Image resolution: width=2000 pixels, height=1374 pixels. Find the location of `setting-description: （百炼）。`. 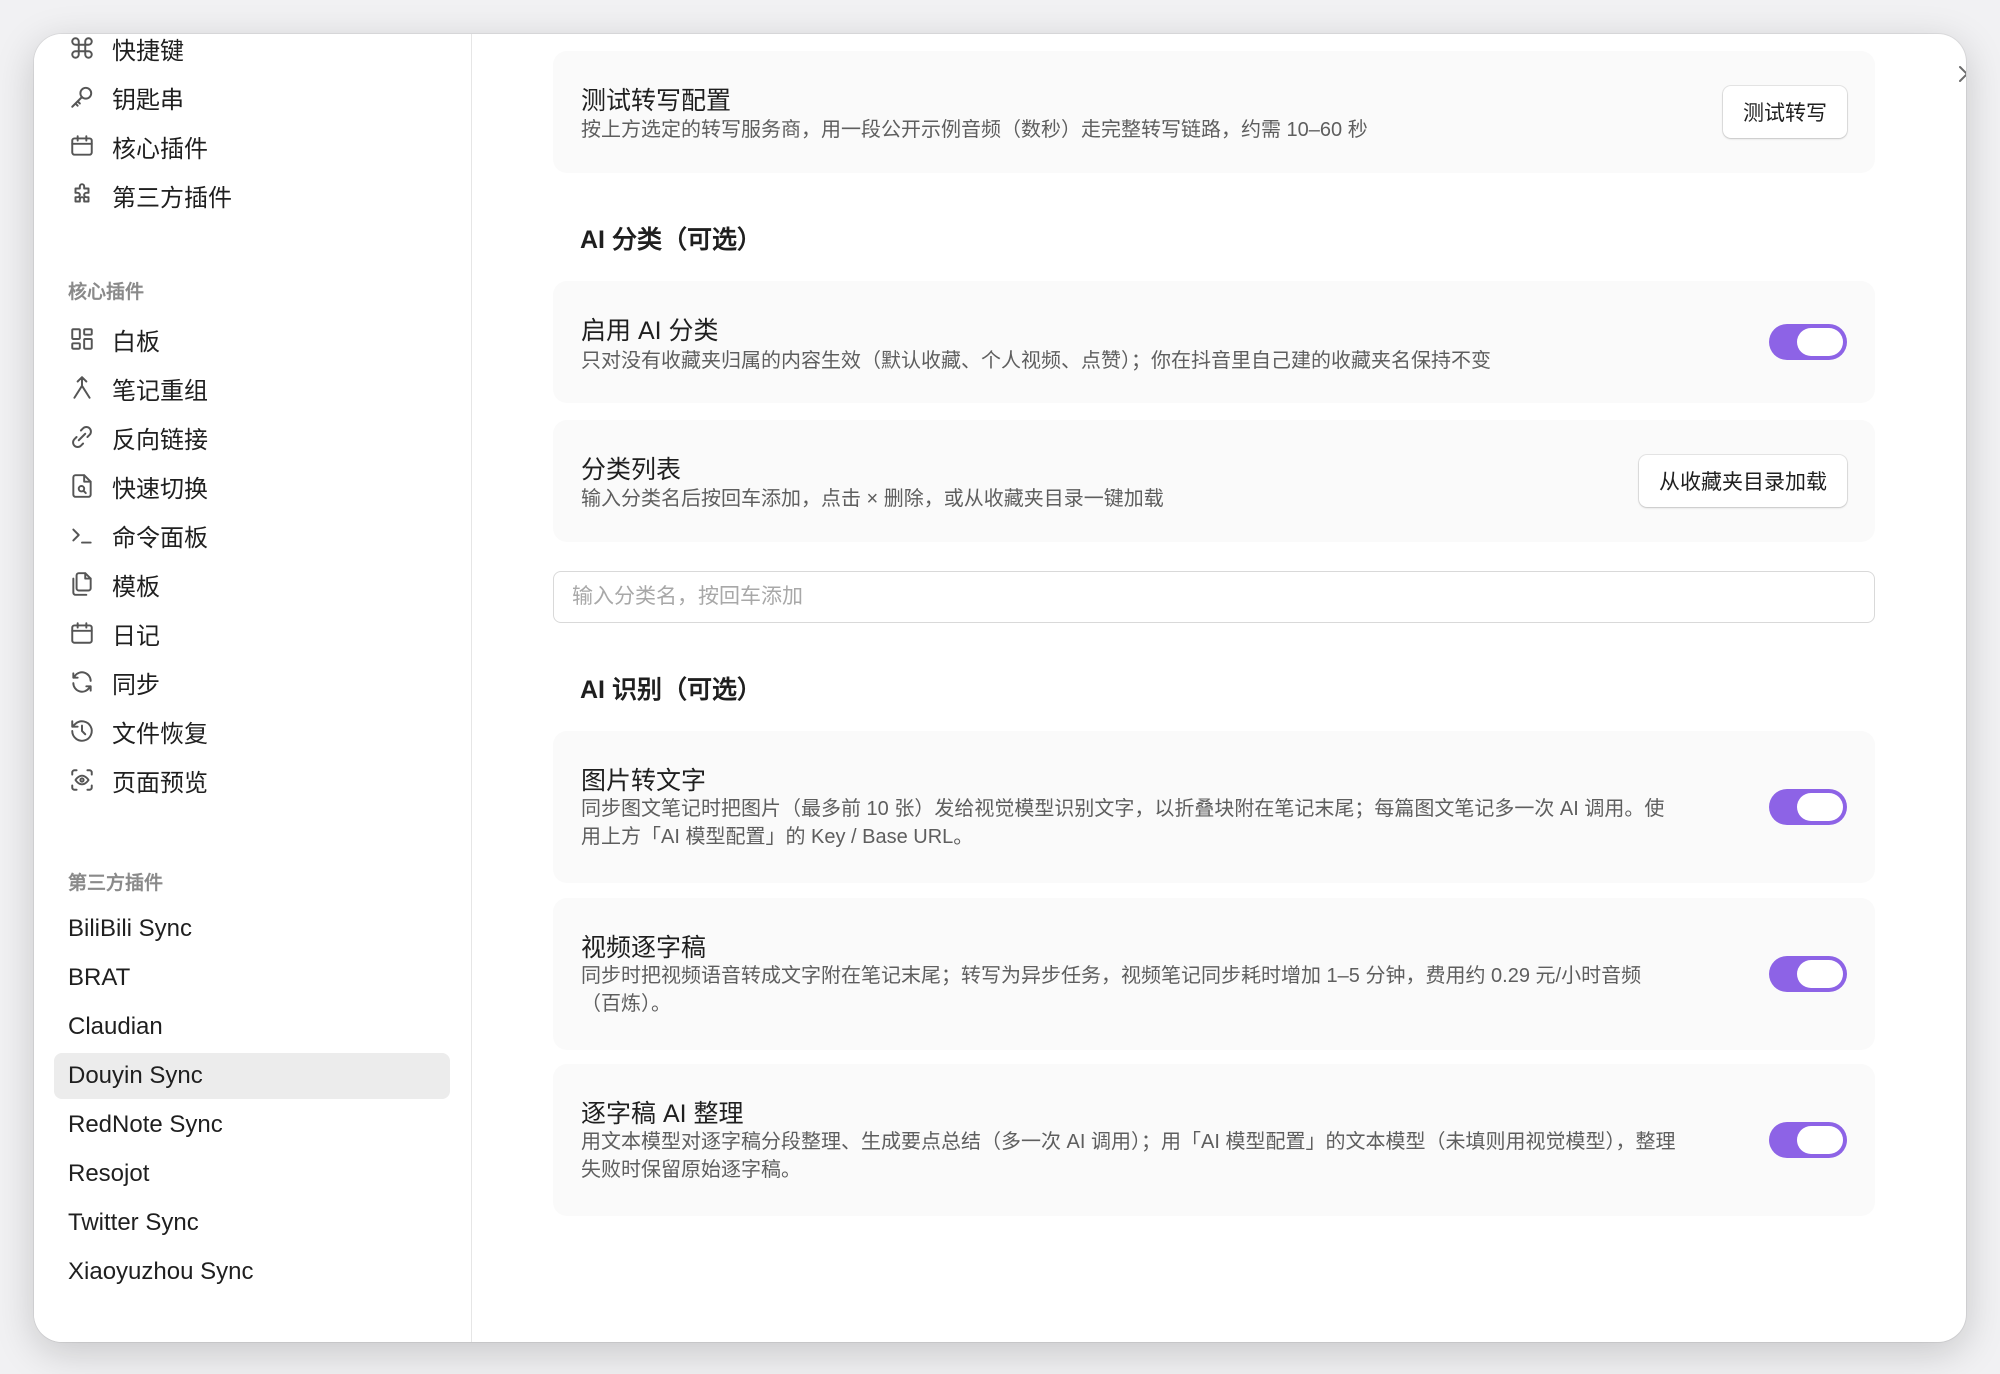

setting-description: （百炼）。 is located at coordinates (626, 1004).